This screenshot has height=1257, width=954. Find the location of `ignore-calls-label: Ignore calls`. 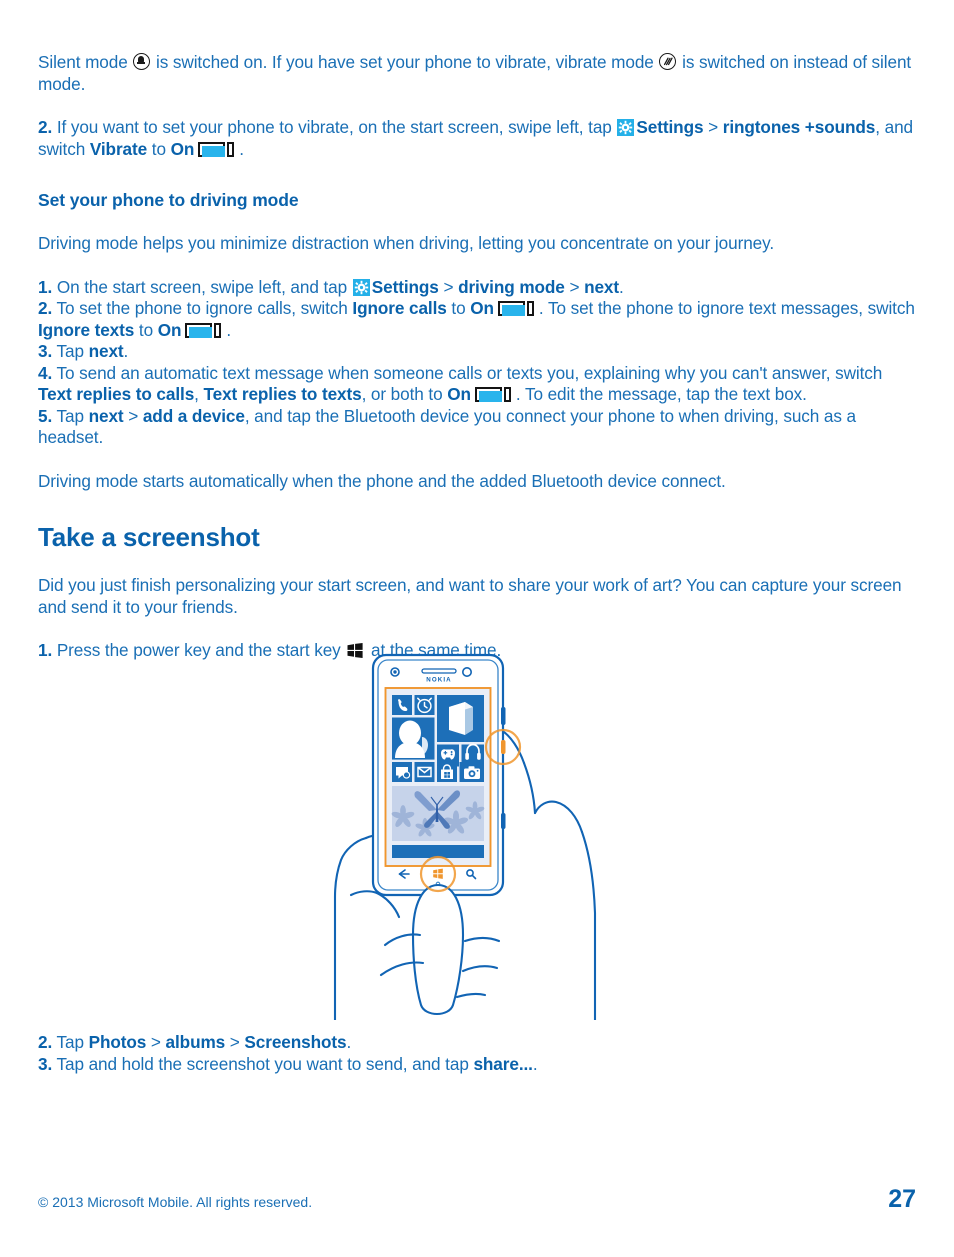

ignore-calls-label: Ignore calls is located at coordinates (399, 308).